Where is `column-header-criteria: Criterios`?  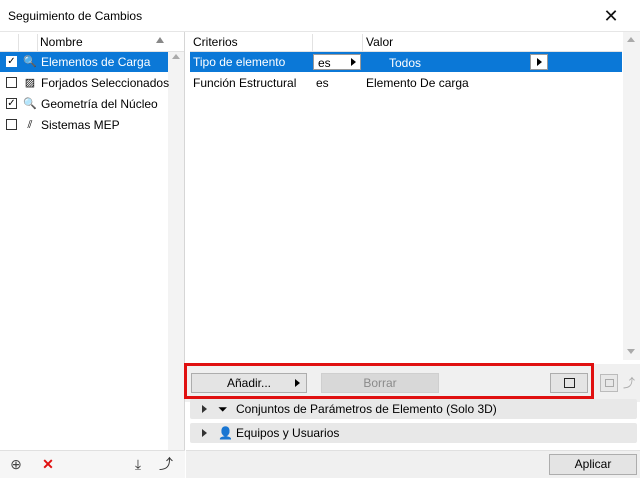
column-header-criteria: Criterios is located at coordinates (215, 42).